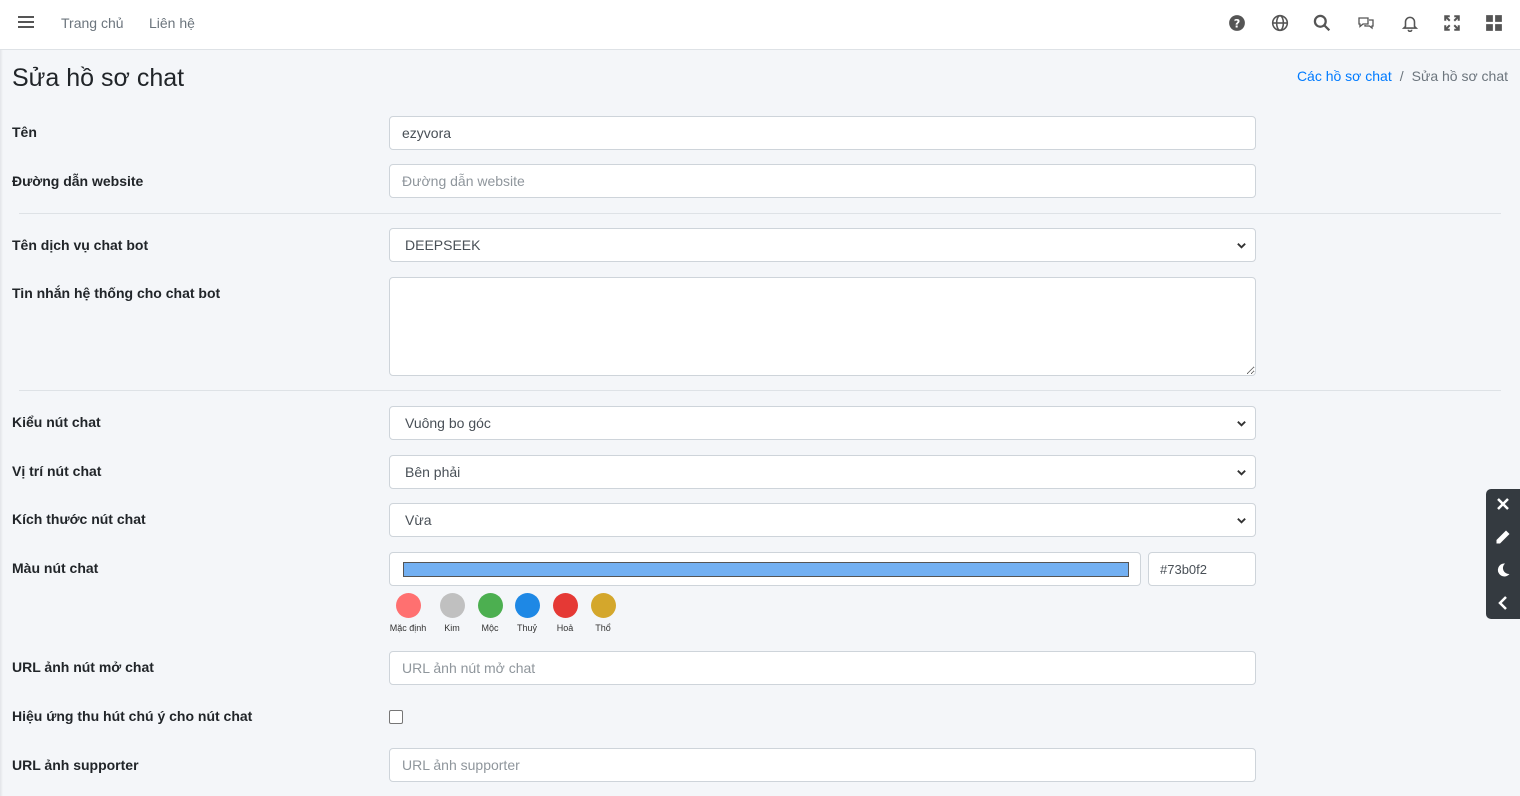 The width and height of the screenshot is (1520, 796). I want to click on chat-icon, so click(1366, 23).